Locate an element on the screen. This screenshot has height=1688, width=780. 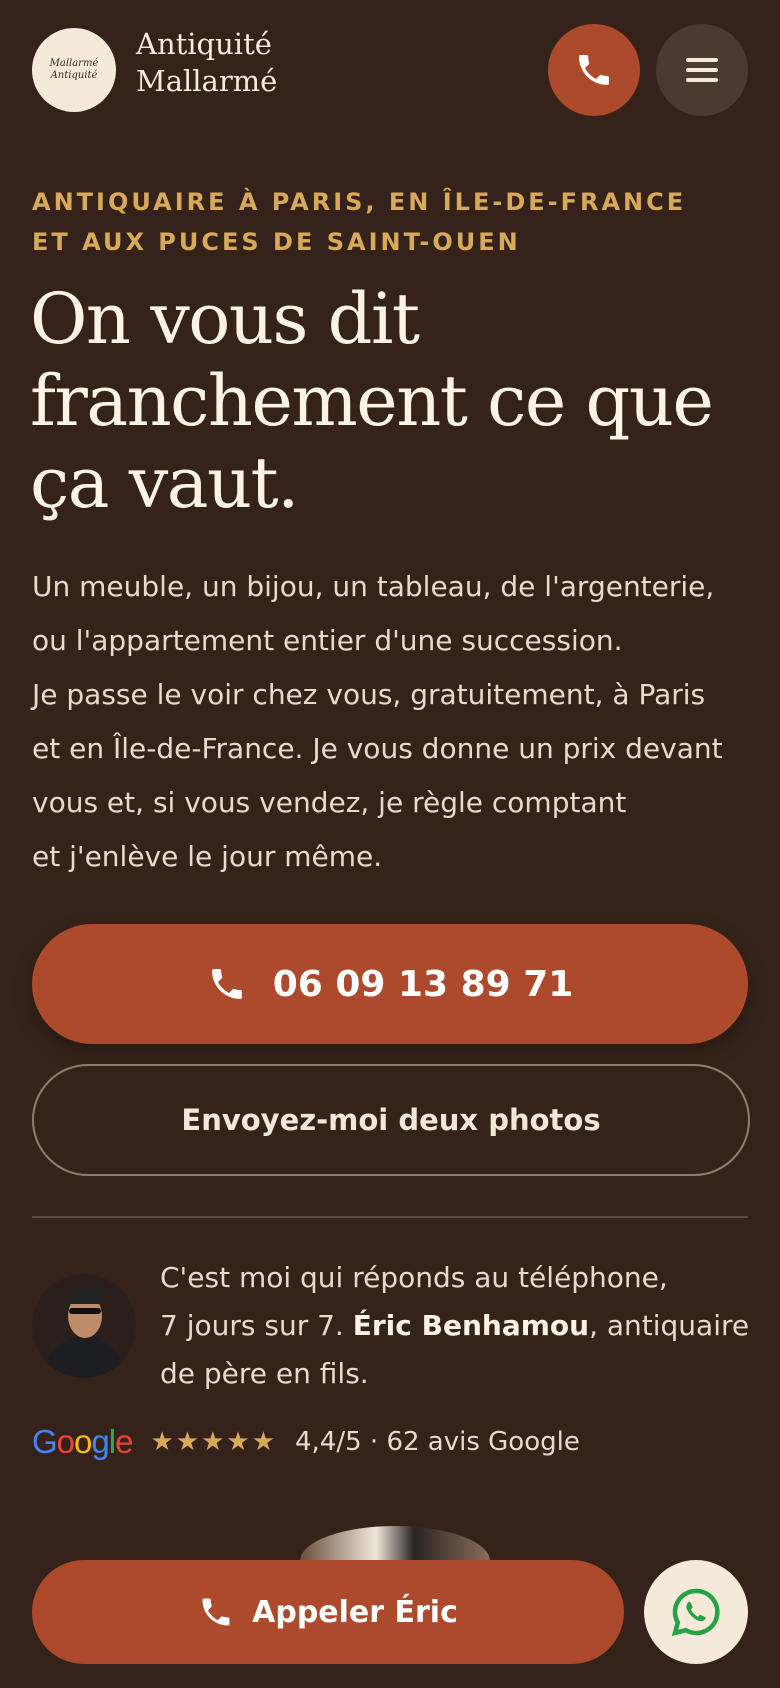
send-photos-button: Envoyez-moi deux photos is located at coordinates (391, 1120).